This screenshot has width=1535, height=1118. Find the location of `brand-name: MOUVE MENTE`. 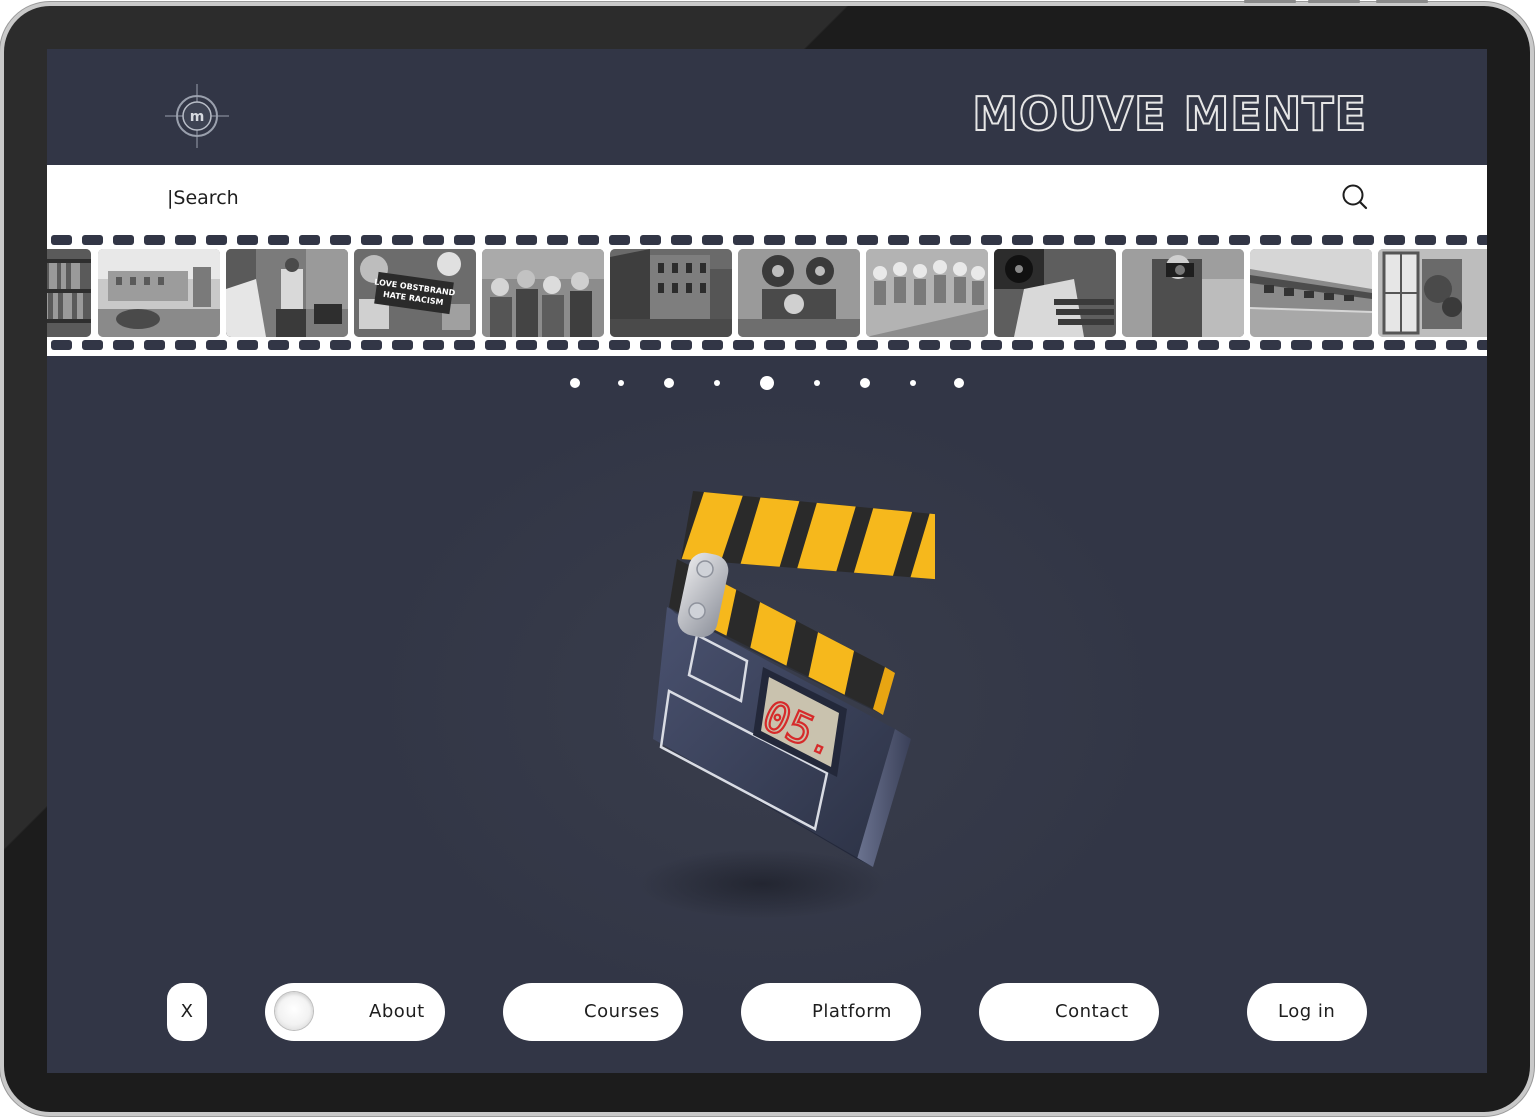

brand-name: MOUVE MENTE is located at coordinates (1169, 114).